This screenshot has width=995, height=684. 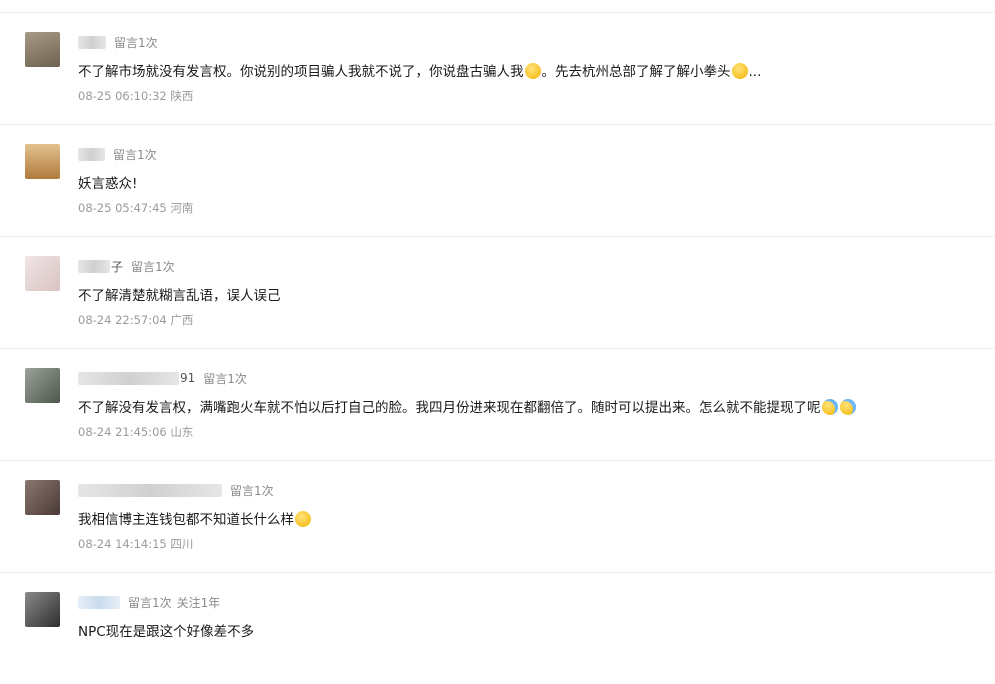 I want to click on comment-text: NPC现在是跟这个好像差不多, so click(x=166, y=632).